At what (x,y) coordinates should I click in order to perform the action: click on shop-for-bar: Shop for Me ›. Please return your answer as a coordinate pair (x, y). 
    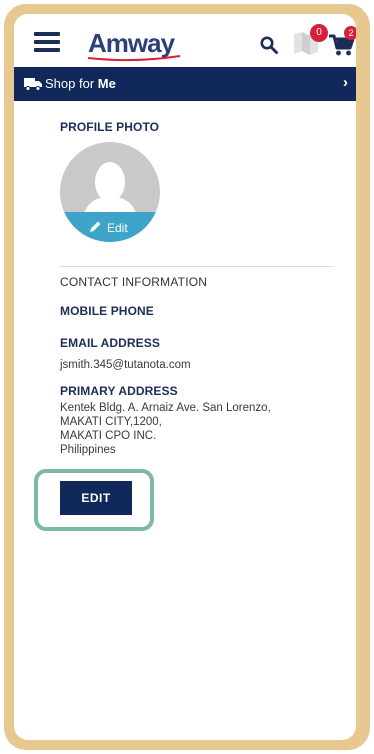
    Looking at the image, I should click on (185, 84).